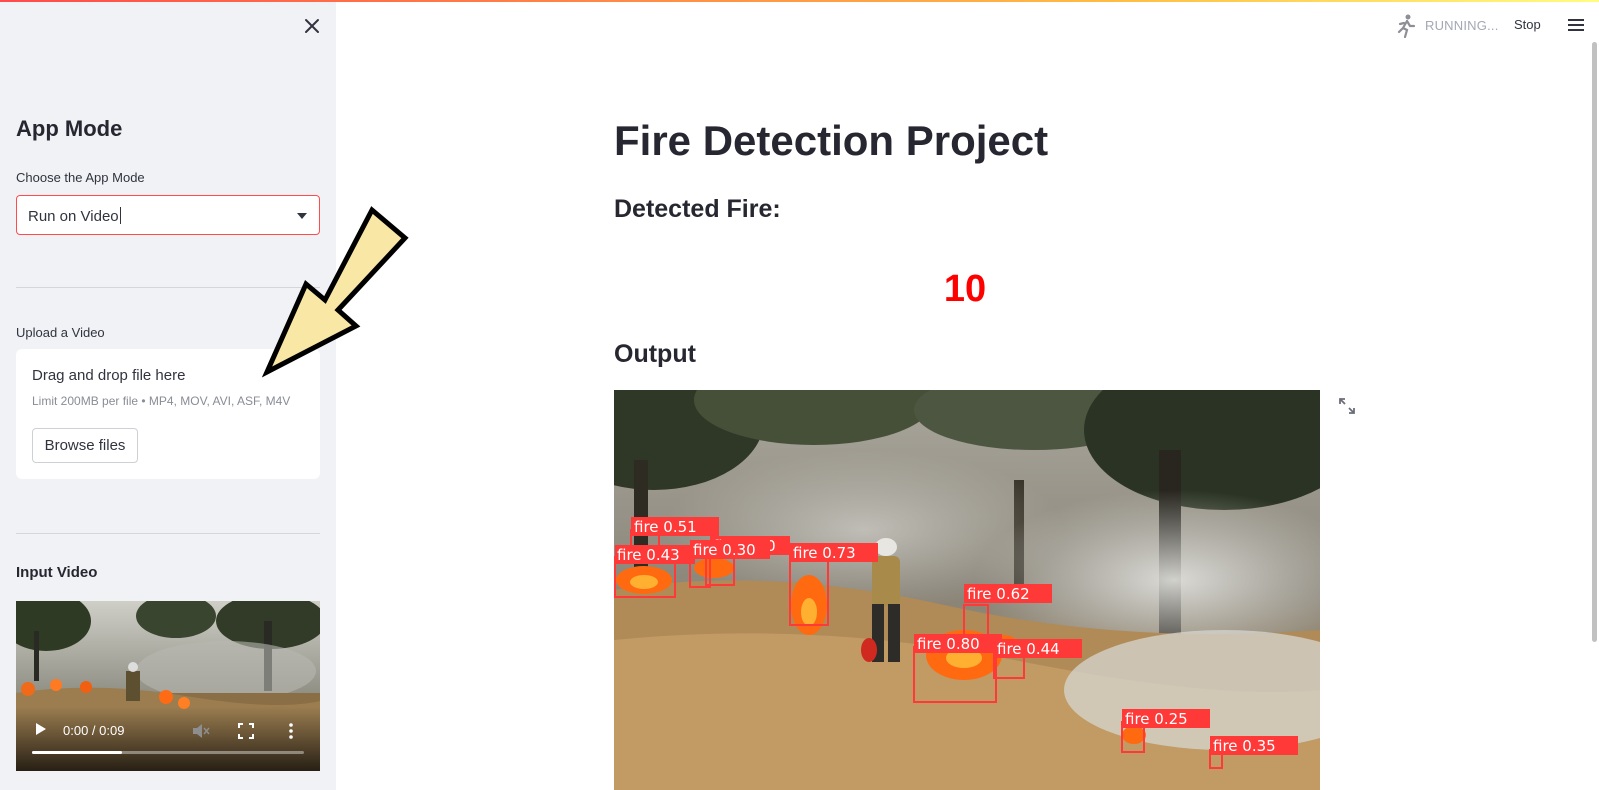  What do you see at coordinates (94, 730) in the screenshot?
I see `video-time: 0:00 / 0:09` at bounding box center [94, 730].